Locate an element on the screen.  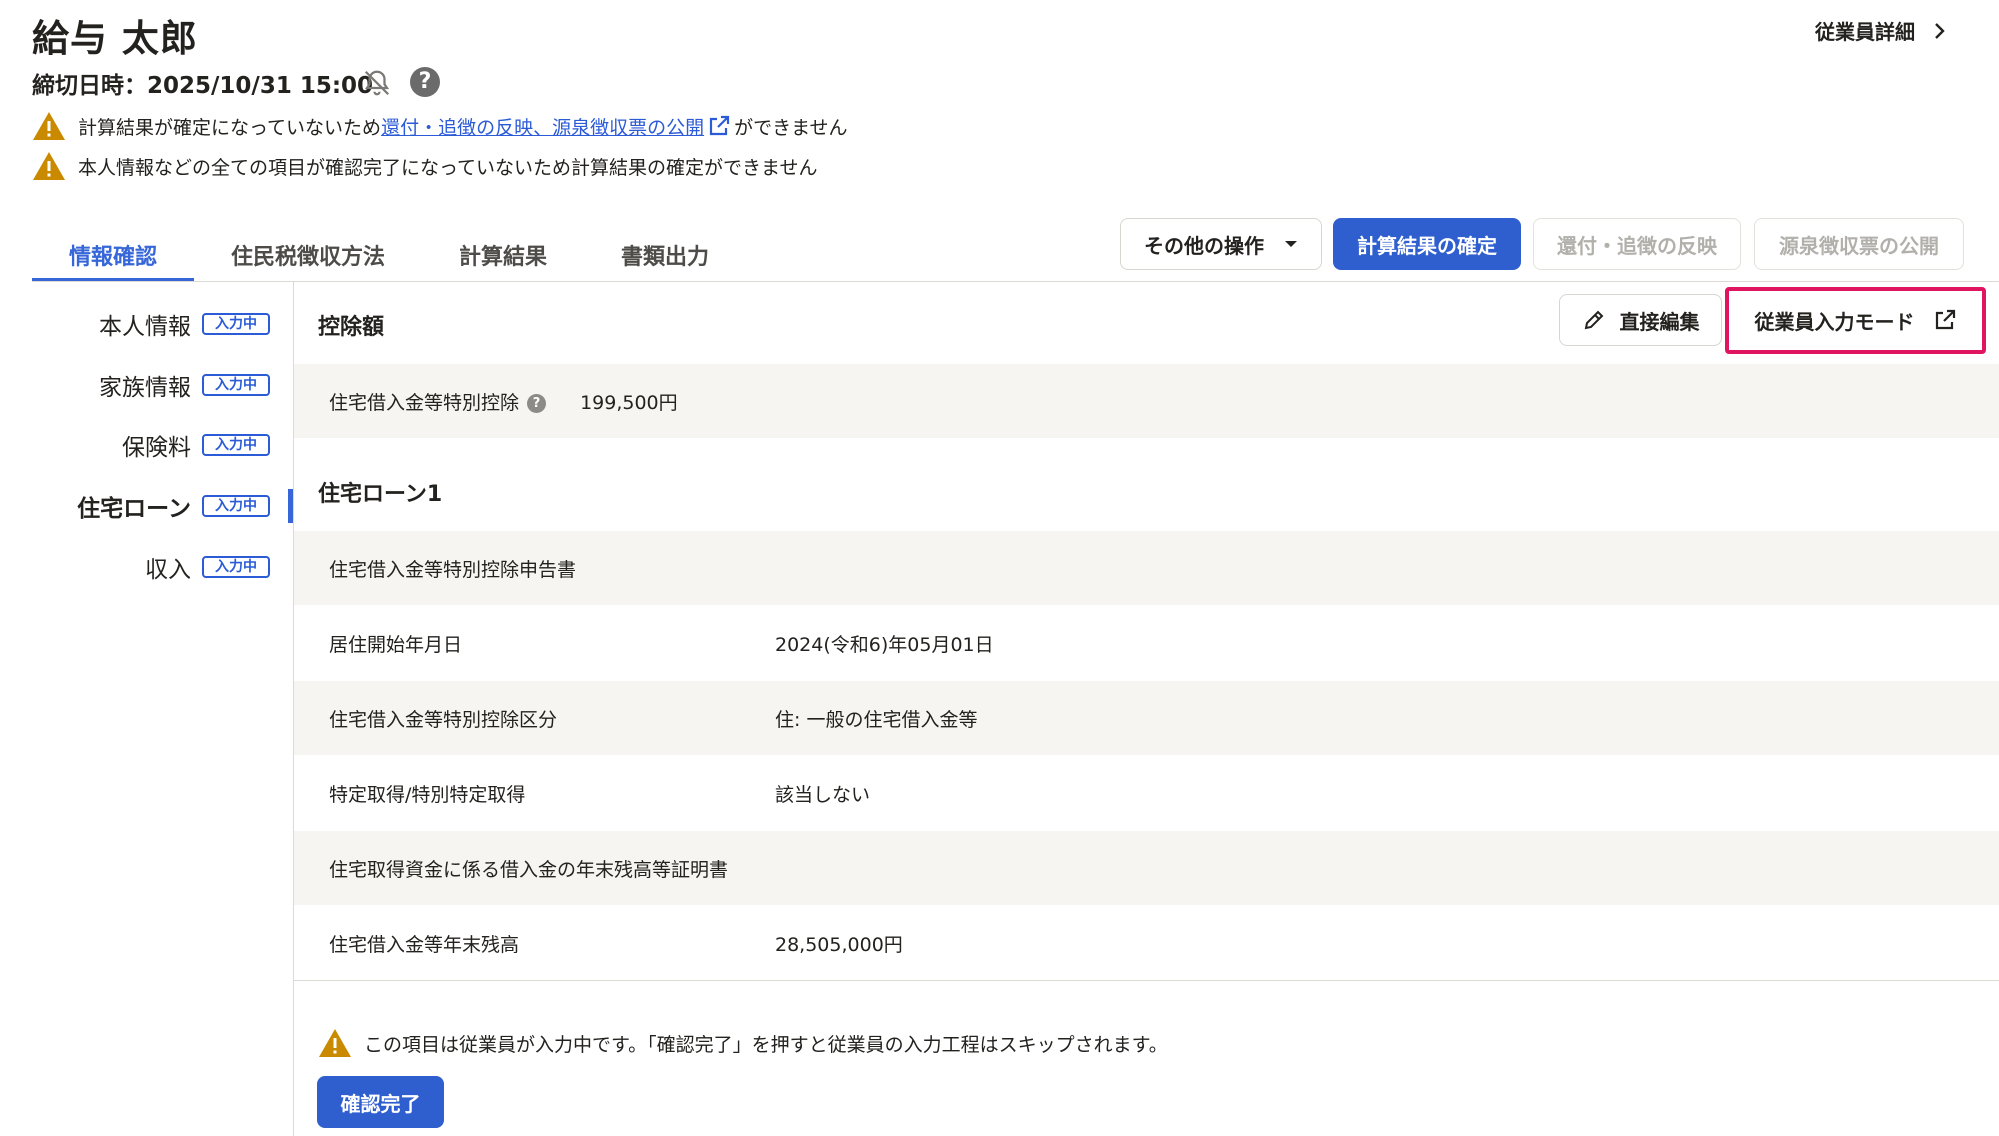
caret-down-icon is located at coordinates (1291, 244).